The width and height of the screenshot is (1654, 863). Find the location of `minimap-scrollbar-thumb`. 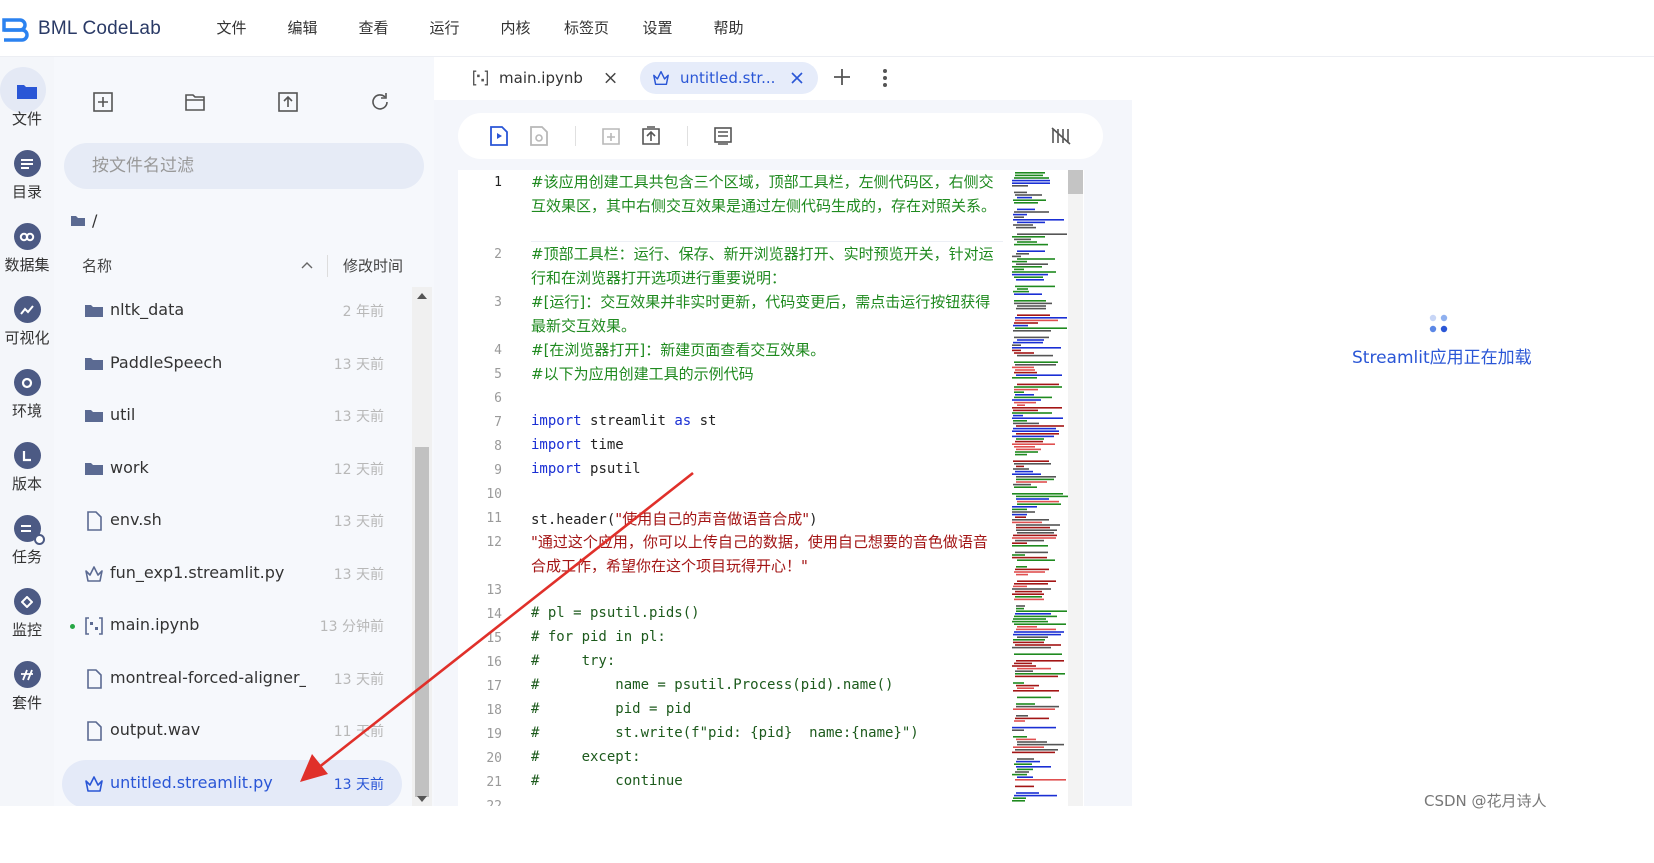

minimap-scrollbar-thumb is located at coordinates (1074, 182).